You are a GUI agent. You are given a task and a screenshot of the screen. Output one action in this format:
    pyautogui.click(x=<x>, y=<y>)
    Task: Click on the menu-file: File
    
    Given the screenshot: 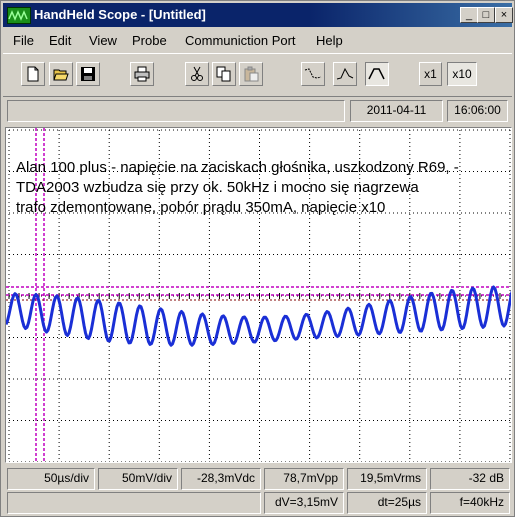 What is the action you would take?
    pyautogui.click(x=23, y=40)
    